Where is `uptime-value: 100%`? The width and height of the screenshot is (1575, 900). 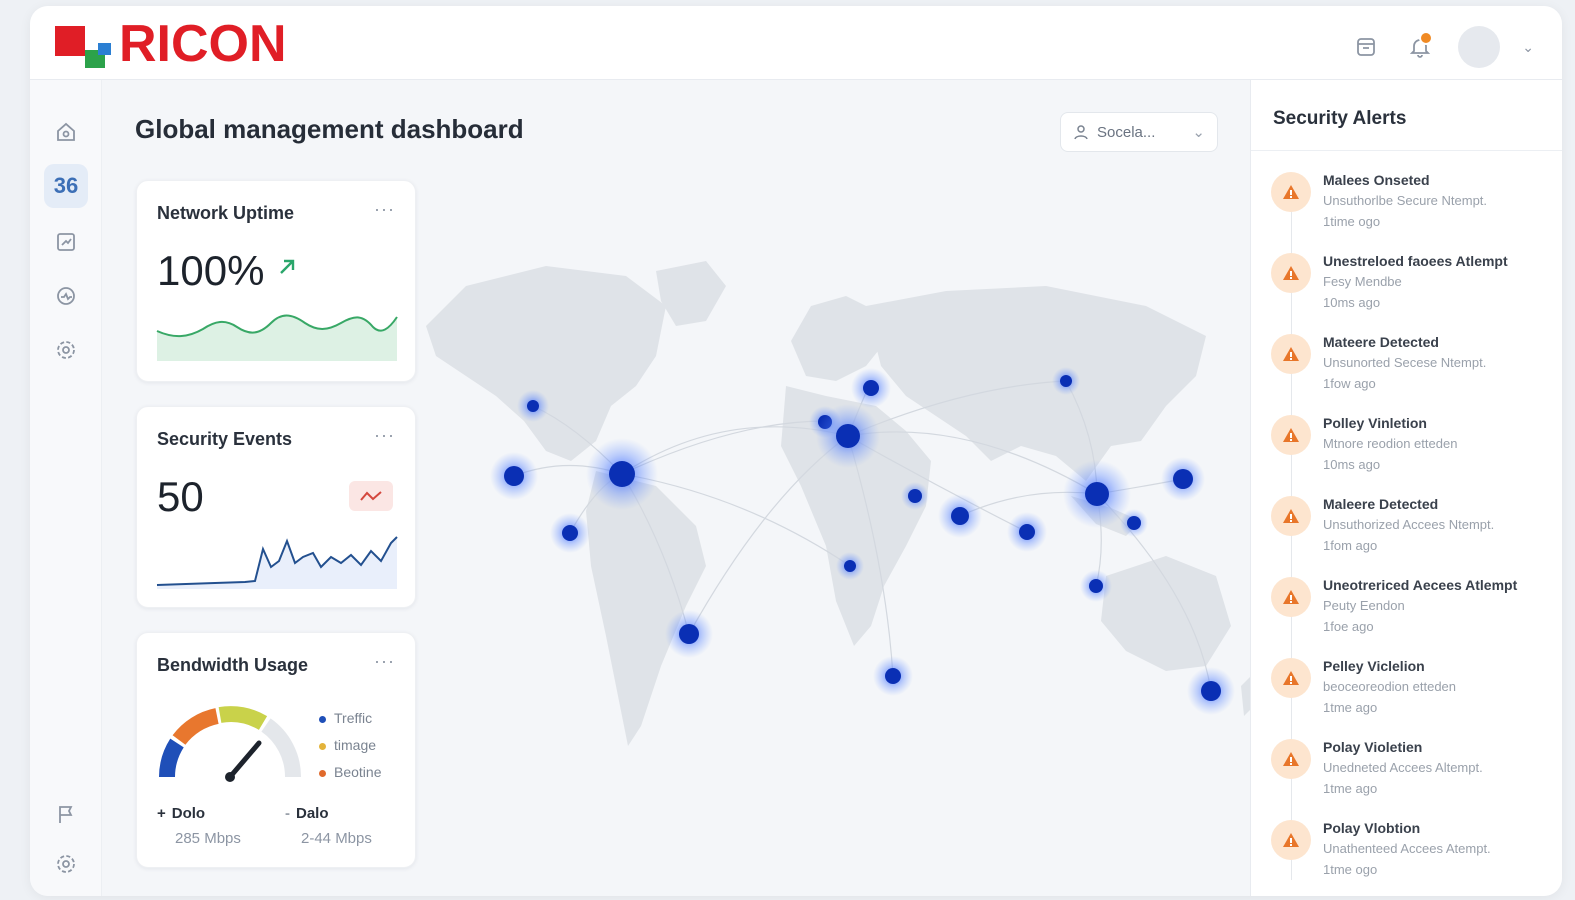 uptime-value: 100% is located at coordinates (211, 270).